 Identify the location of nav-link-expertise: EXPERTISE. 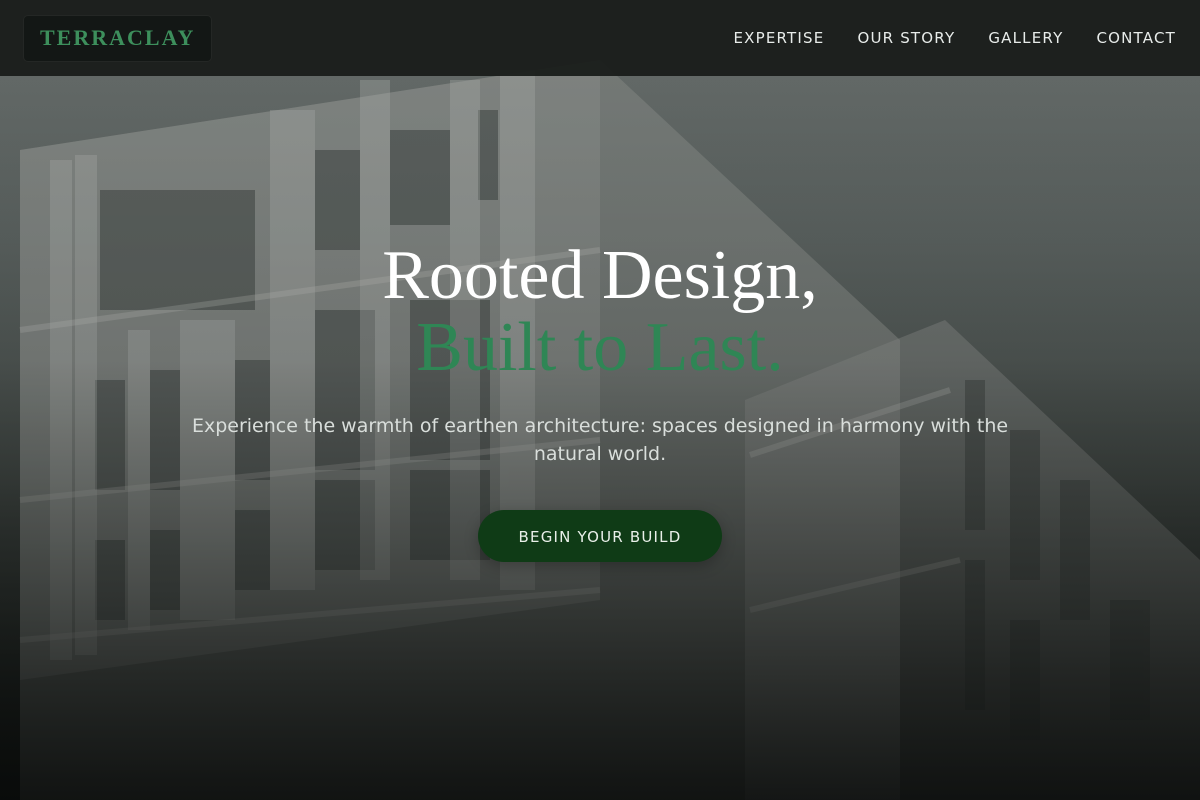
(778, 38).